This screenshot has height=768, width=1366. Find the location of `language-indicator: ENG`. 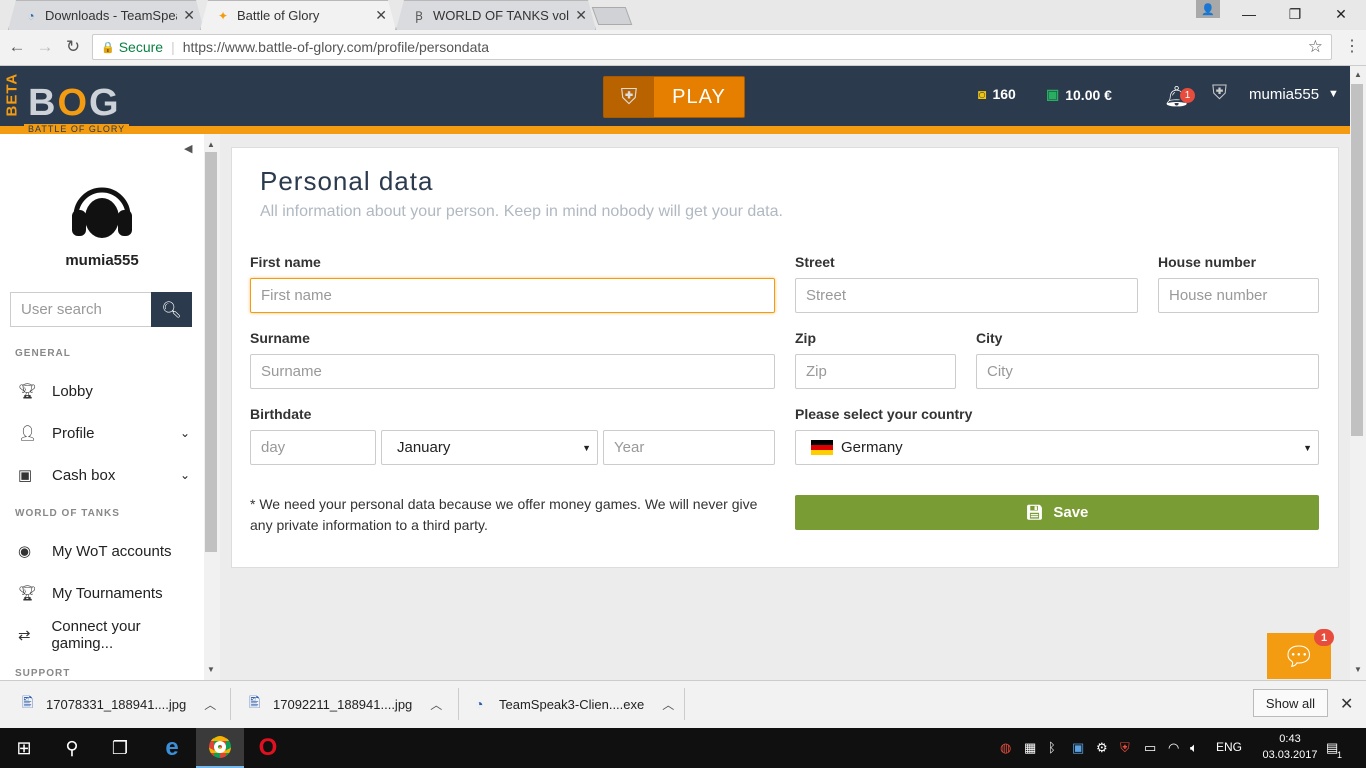

language-indicator: ENG is located at coordinates (1229, 747).